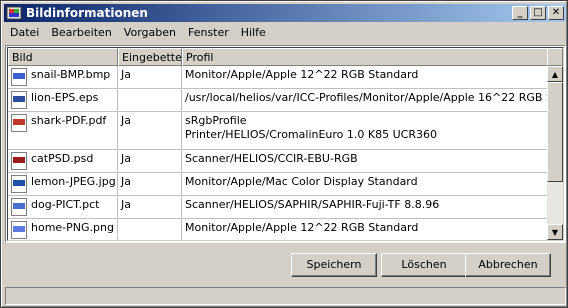 This screenshot has height=308, width=568. Describe the element at coordinates (71, 74) in the screenshot. I see `file-name: snail-BMP.bmp` at that location.